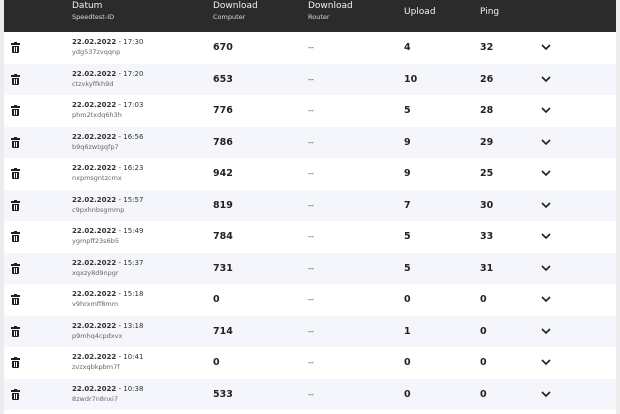  Describe the element at coordinates (130, 105) in the screenshot. I see `test-time: - 17:03` at that location.